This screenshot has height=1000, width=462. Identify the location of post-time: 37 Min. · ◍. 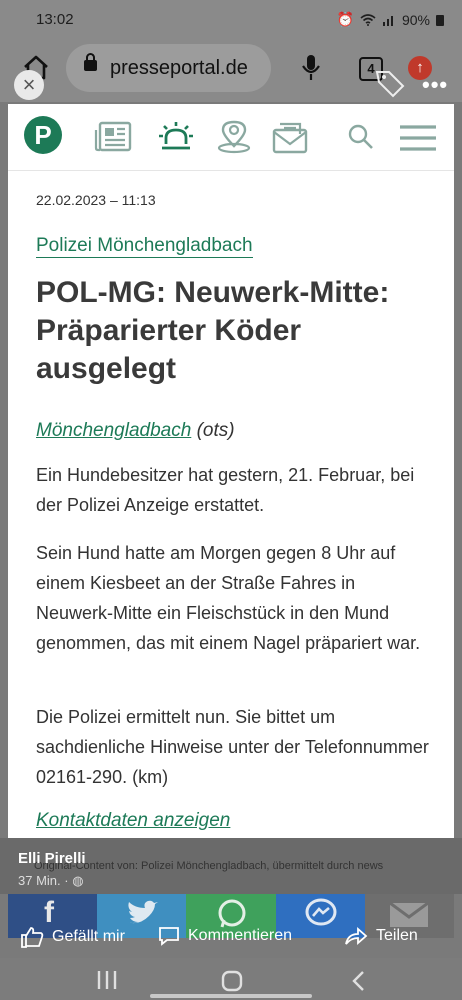
(51, 880).